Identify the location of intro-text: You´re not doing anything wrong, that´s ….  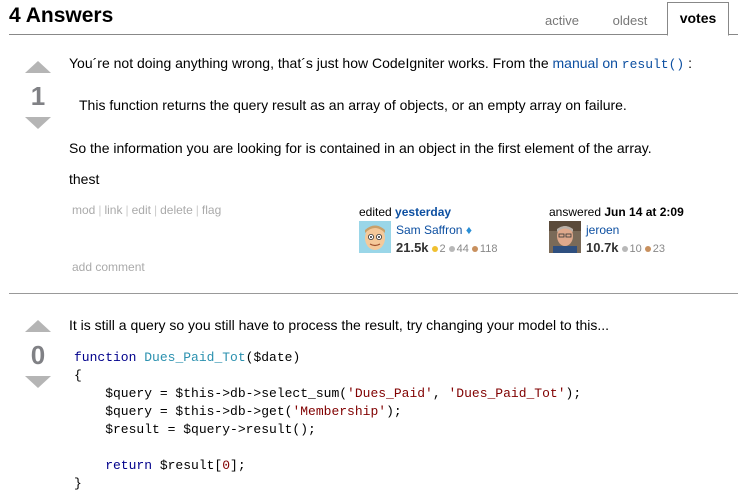
(309, 63).